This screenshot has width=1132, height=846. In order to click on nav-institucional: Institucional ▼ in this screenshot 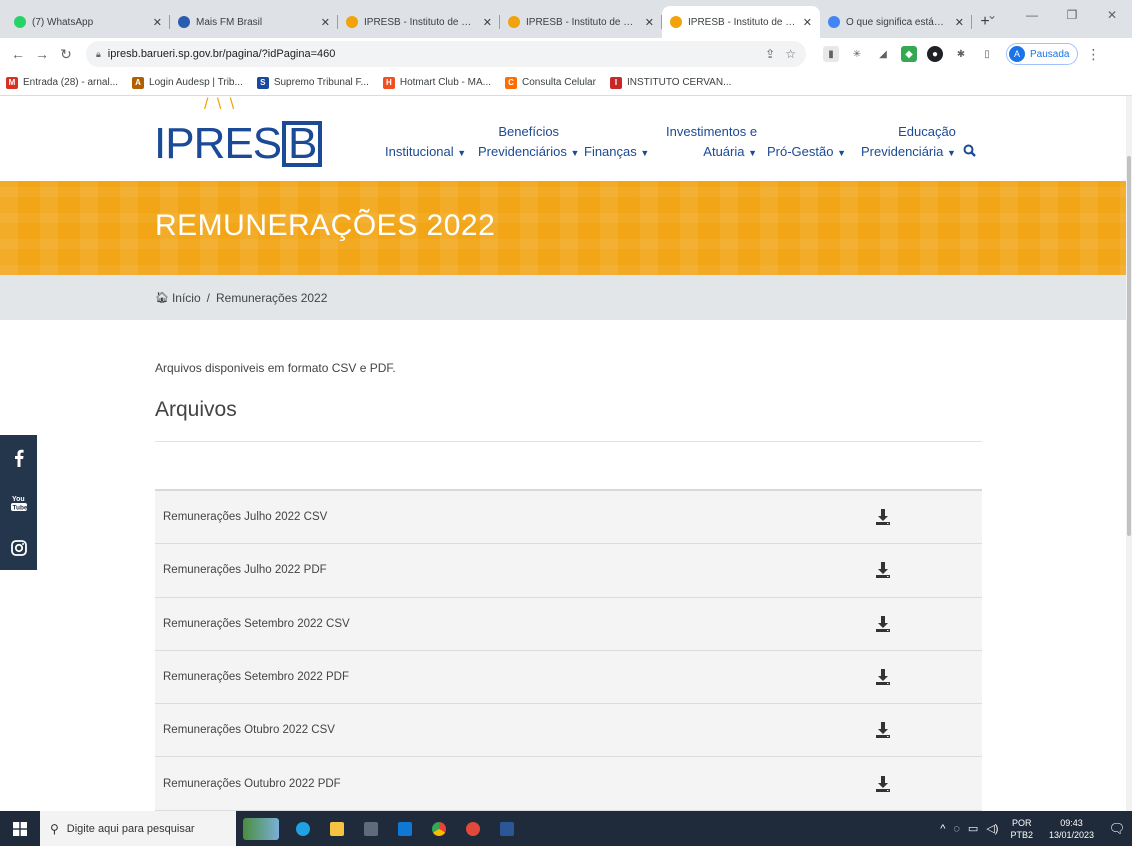, I will do `click(425, 152)`.